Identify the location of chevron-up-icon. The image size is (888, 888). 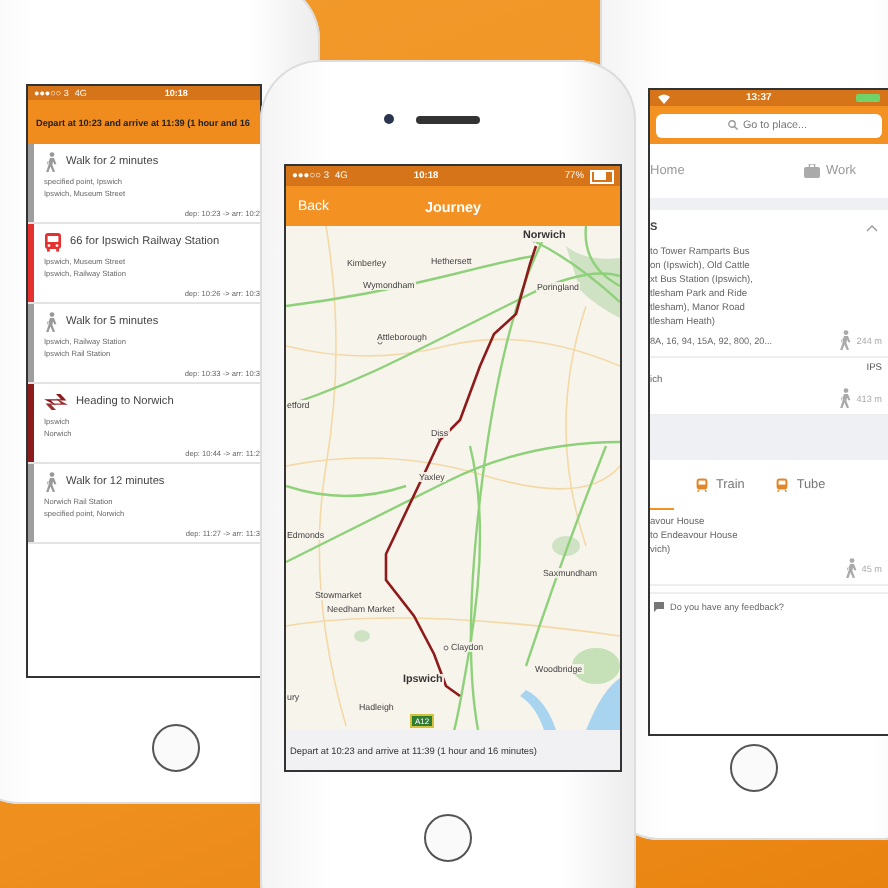
(872, 228).